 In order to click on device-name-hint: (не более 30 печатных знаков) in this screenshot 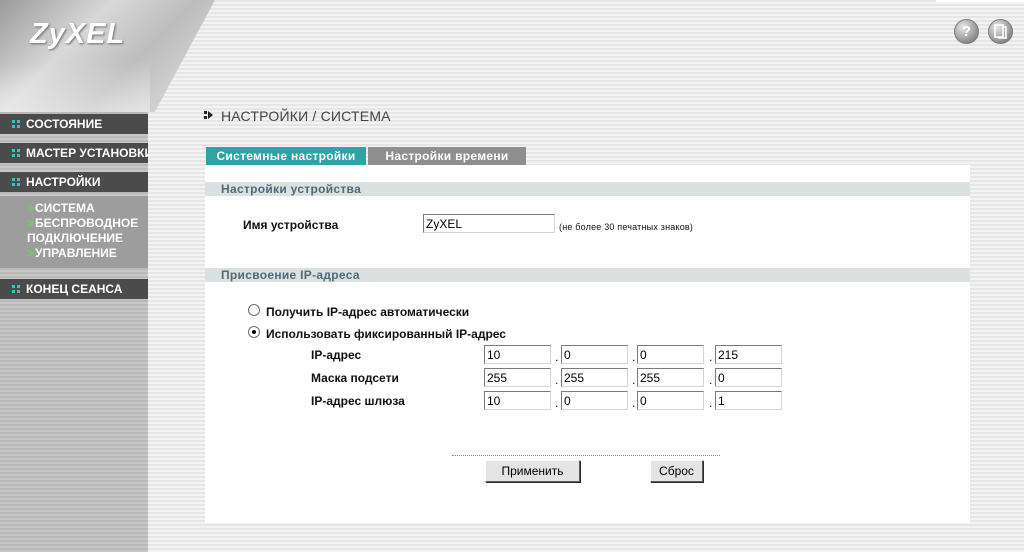, I will do `click(626, 227)`.